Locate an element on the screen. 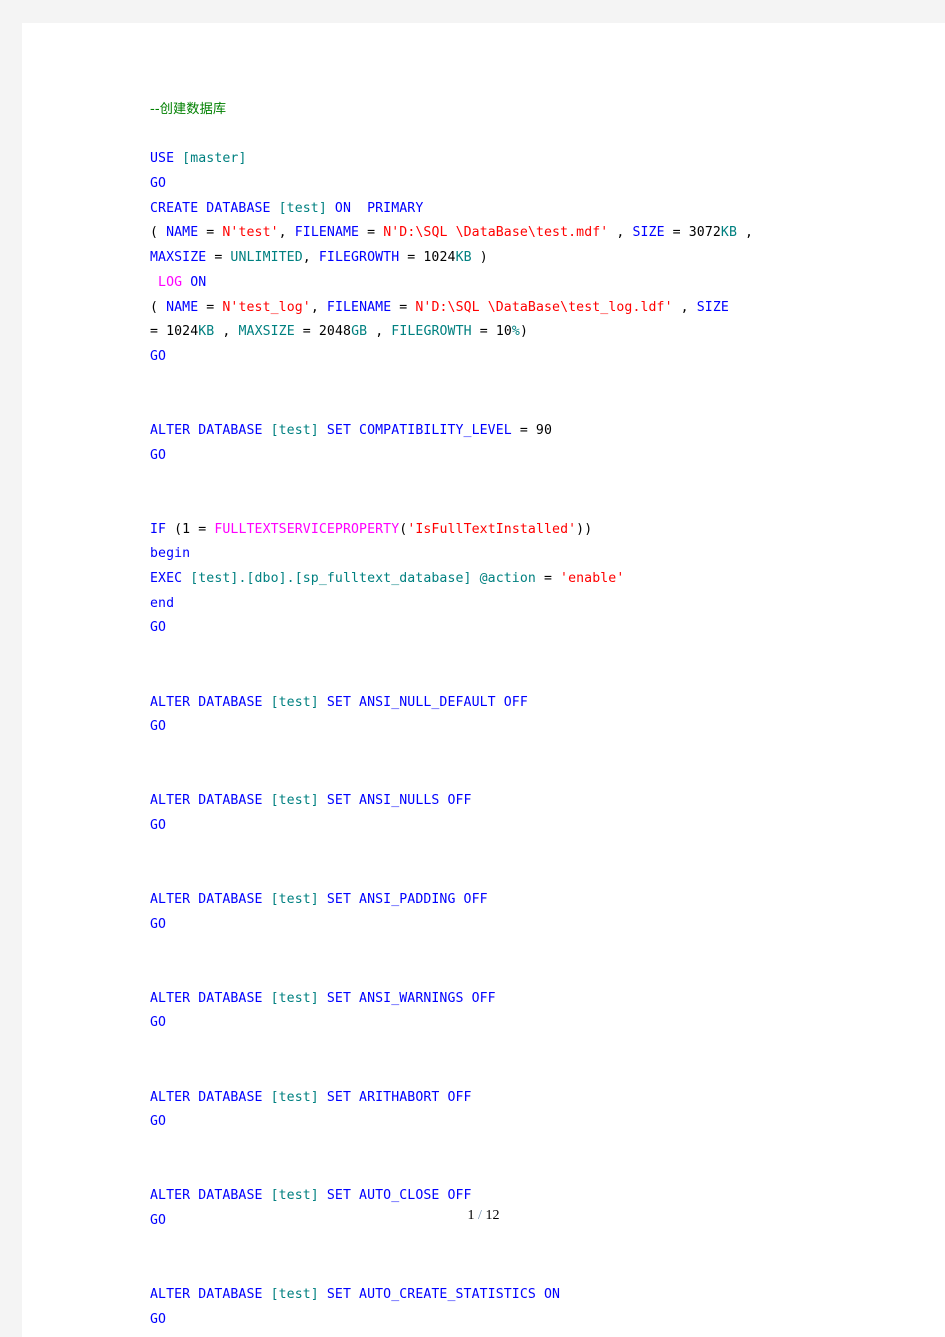 The image size is (945, 1337). code-token: SET ANSI_NULL_DEFAULT OFF is located at coordinates (423, 702).